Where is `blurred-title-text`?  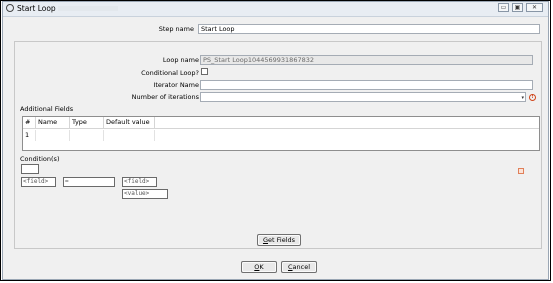 blurred-title-text is located at coordinates (88, 8).